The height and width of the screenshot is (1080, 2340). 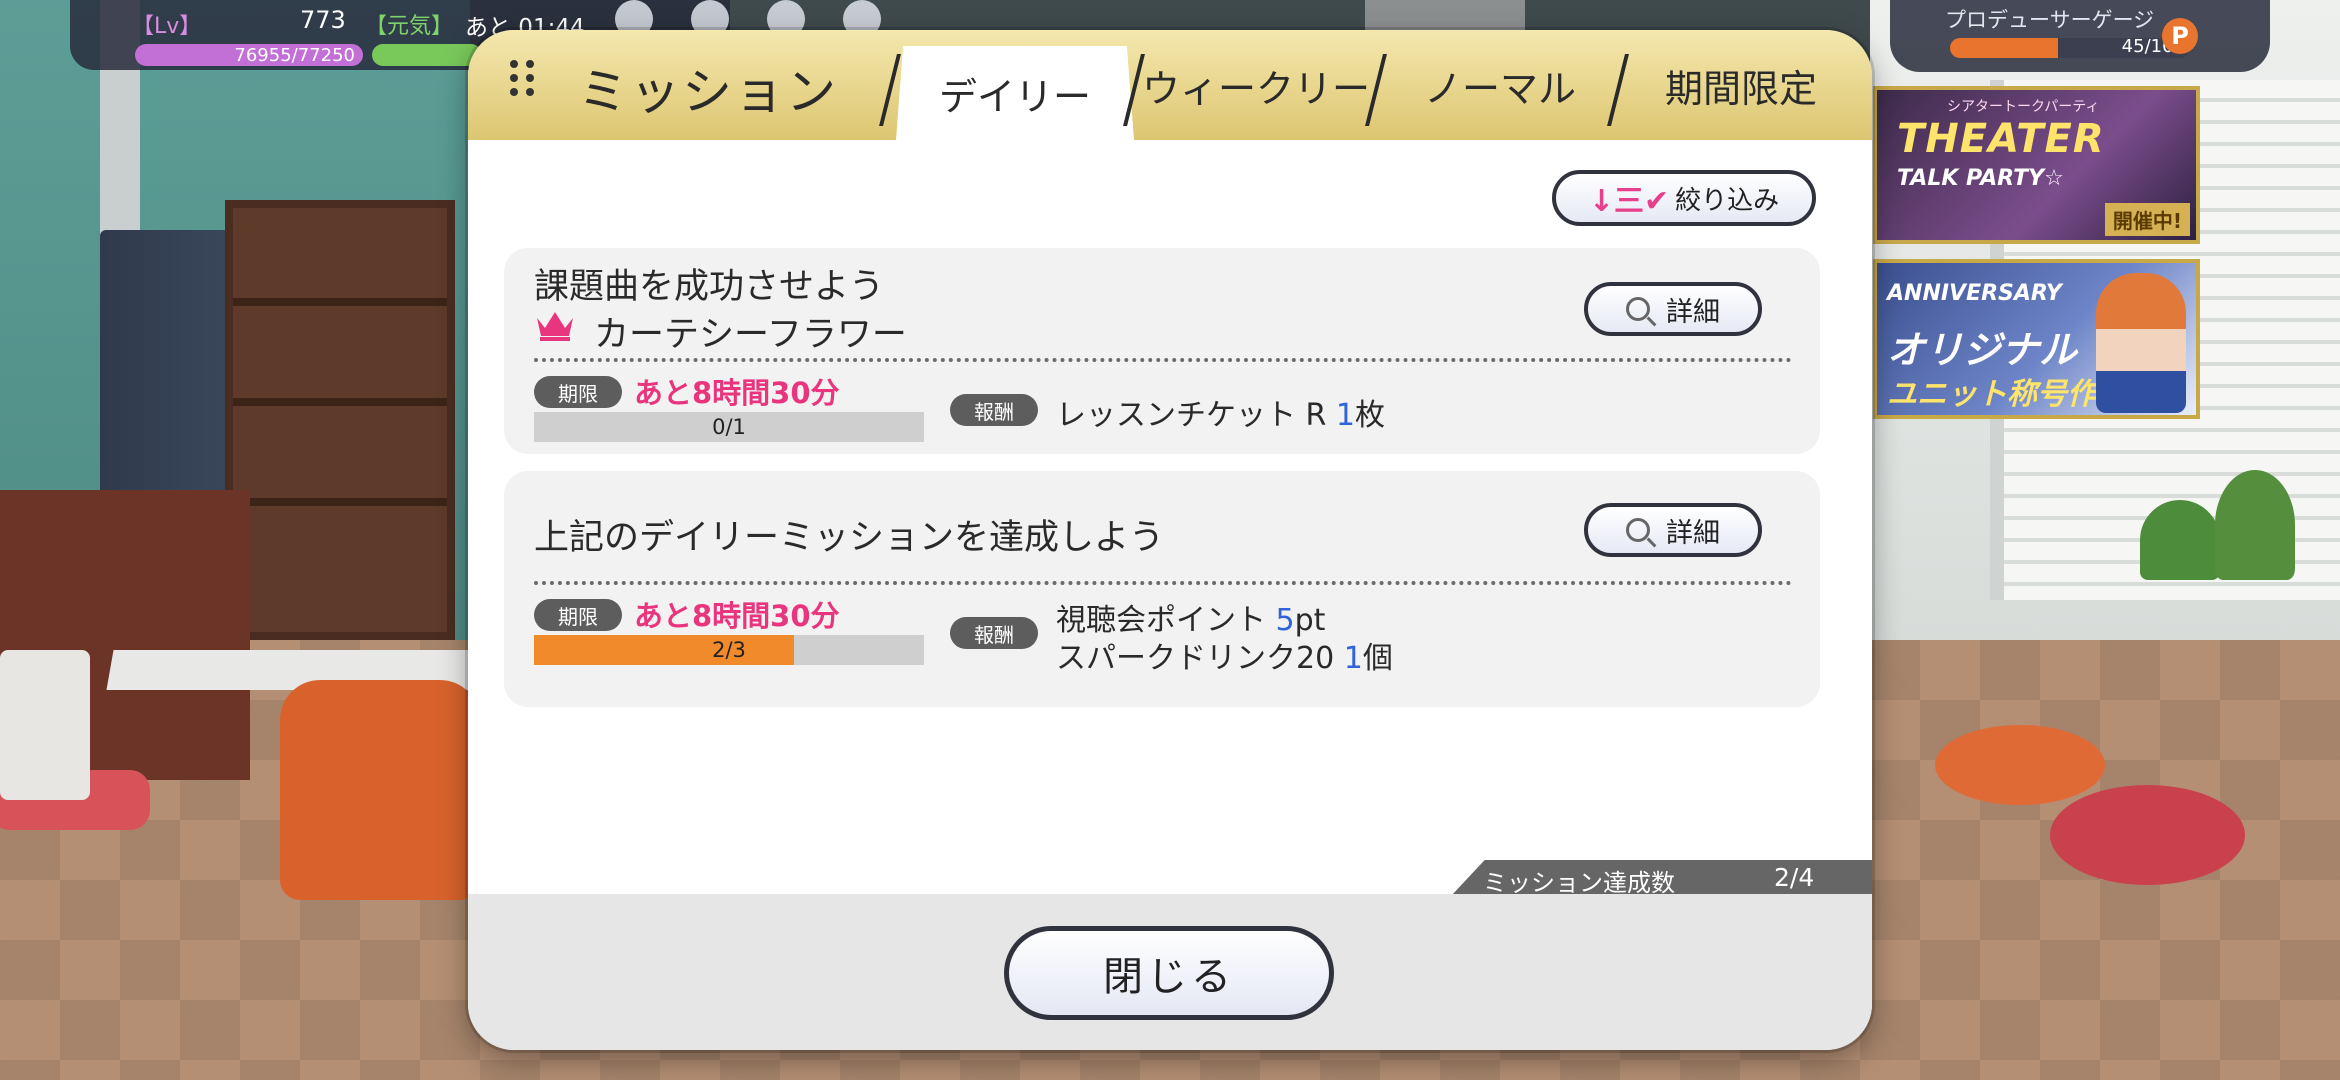 What do you see at coordinates (340, 420) in the screenshot?
I see `bookshelf` at bounding box center [340, 420].